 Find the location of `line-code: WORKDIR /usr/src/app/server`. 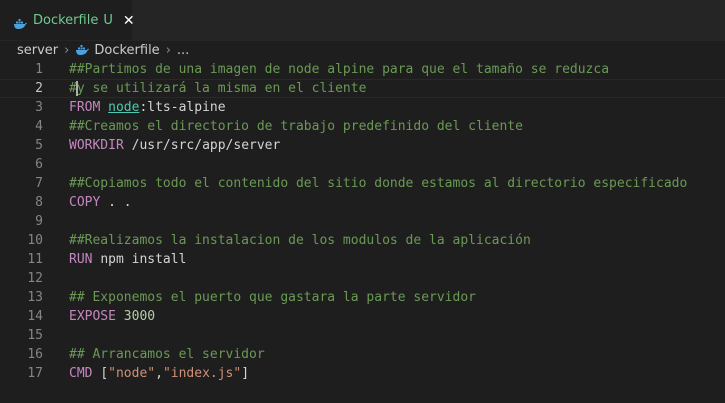

line-code: WORKDIR /usr/src/app/server is located at coordinates (174, 145).